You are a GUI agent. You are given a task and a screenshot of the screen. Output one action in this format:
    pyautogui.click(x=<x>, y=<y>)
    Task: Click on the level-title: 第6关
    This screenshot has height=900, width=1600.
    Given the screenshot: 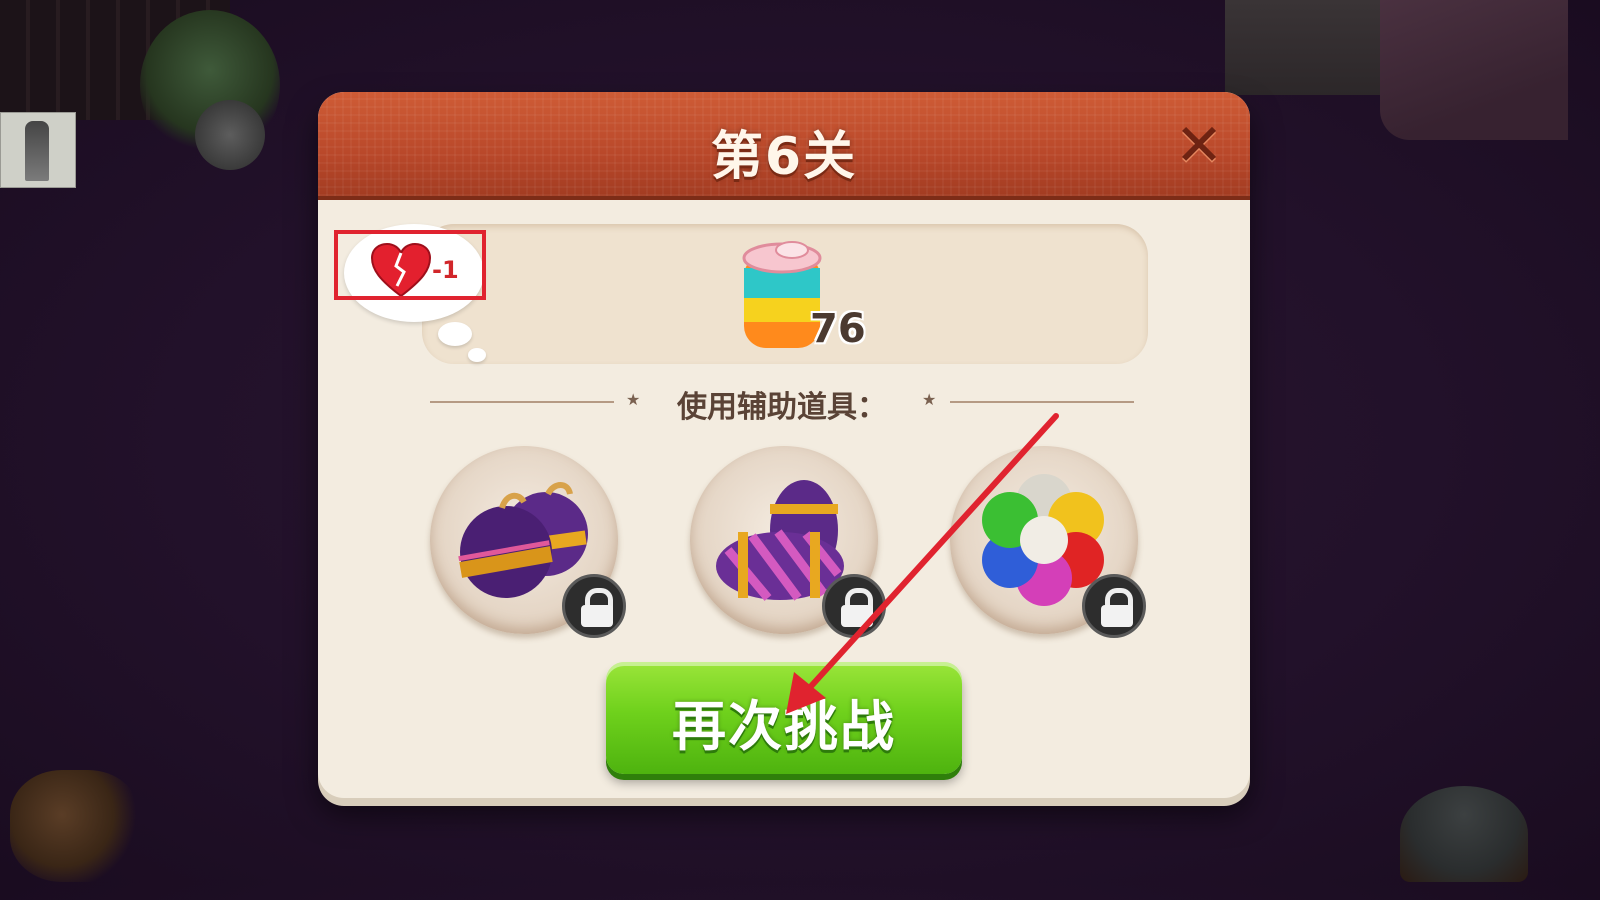 What is the action you would take?
    pyautogui.click(x=784, y=157)
    